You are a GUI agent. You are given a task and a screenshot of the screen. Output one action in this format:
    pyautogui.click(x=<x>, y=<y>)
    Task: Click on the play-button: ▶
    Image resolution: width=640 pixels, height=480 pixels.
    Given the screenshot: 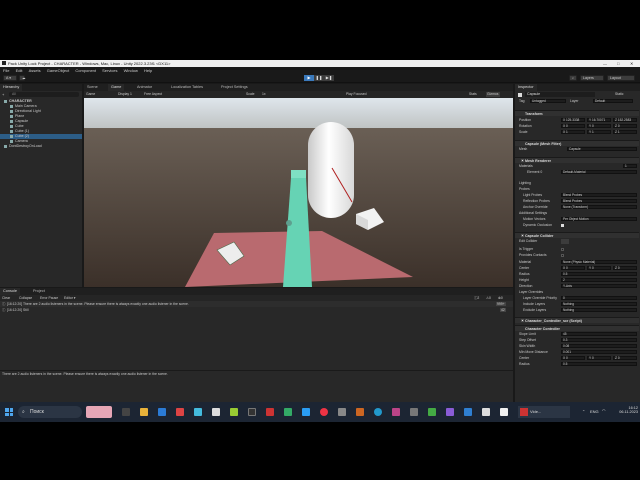 What is the action you would take?
    pyautogui.click(x=309, y=78)
    